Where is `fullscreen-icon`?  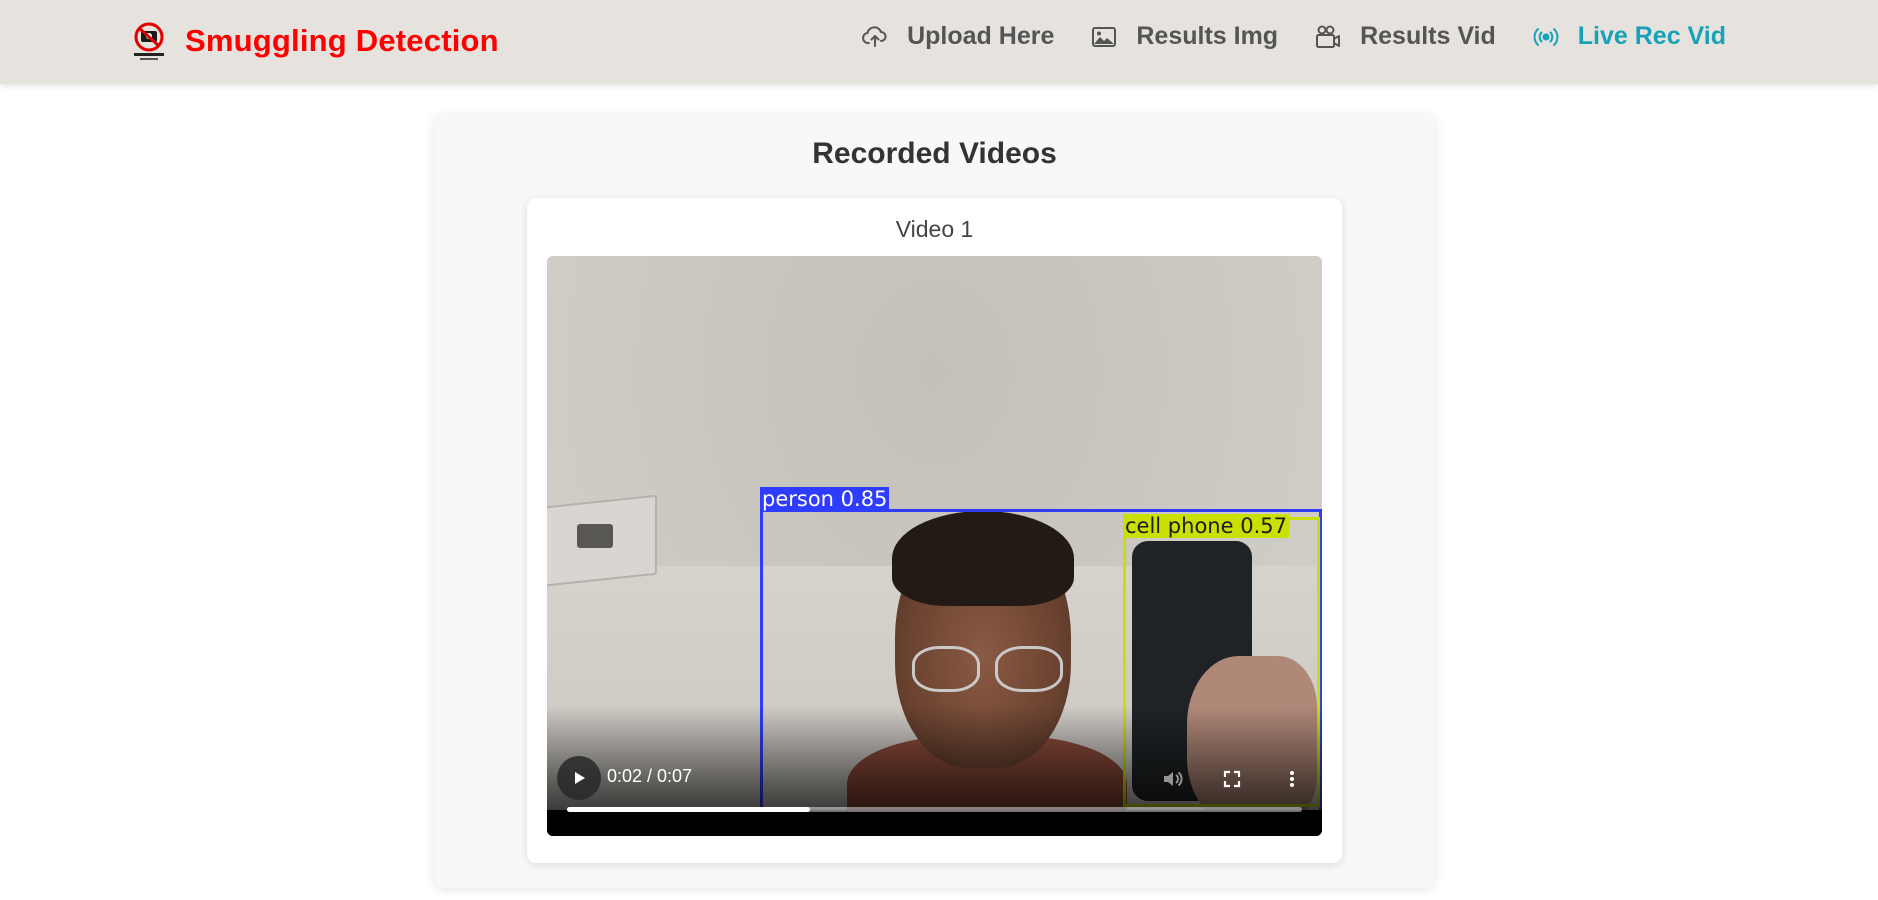 fullscreen-icon is located at coordinates (1232, 779).